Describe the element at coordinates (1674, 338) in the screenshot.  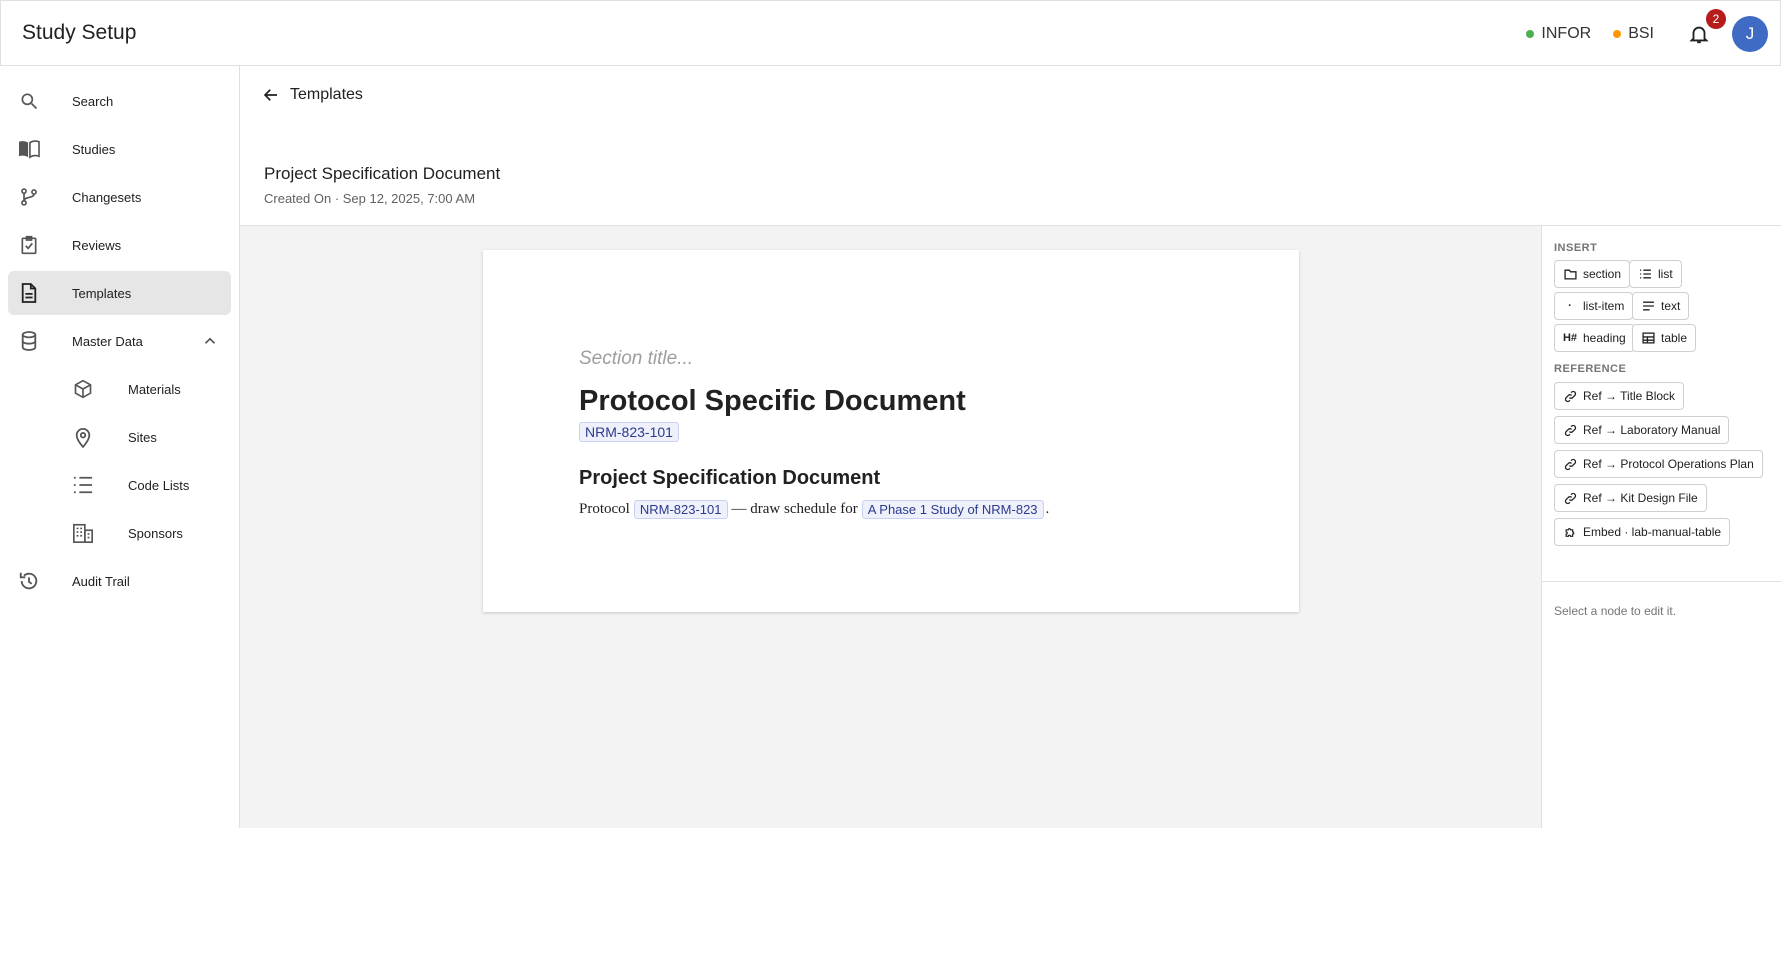
I see `button-label: table` at that location.